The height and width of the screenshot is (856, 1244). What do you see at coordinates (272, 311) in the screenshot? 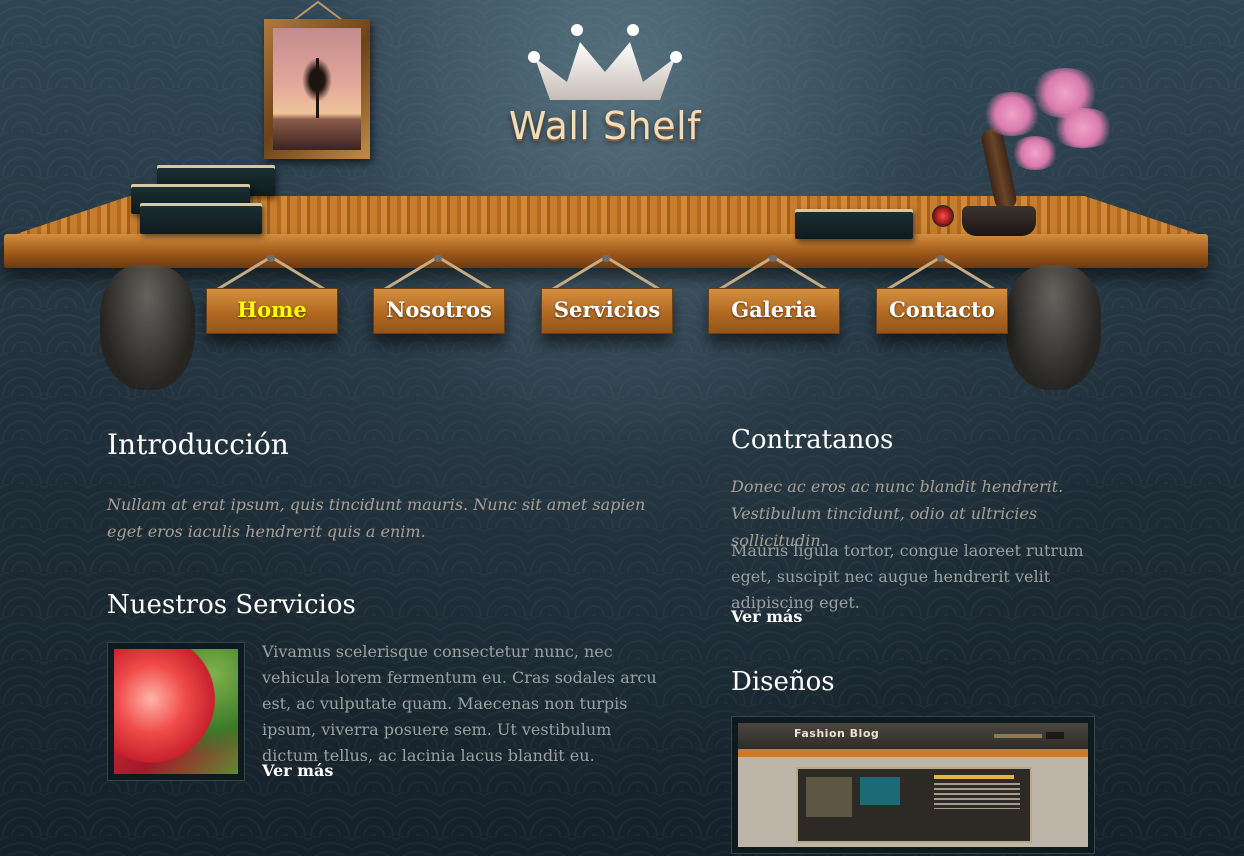
I see `nav-item-home: Home` at bounding box center [272, 311].